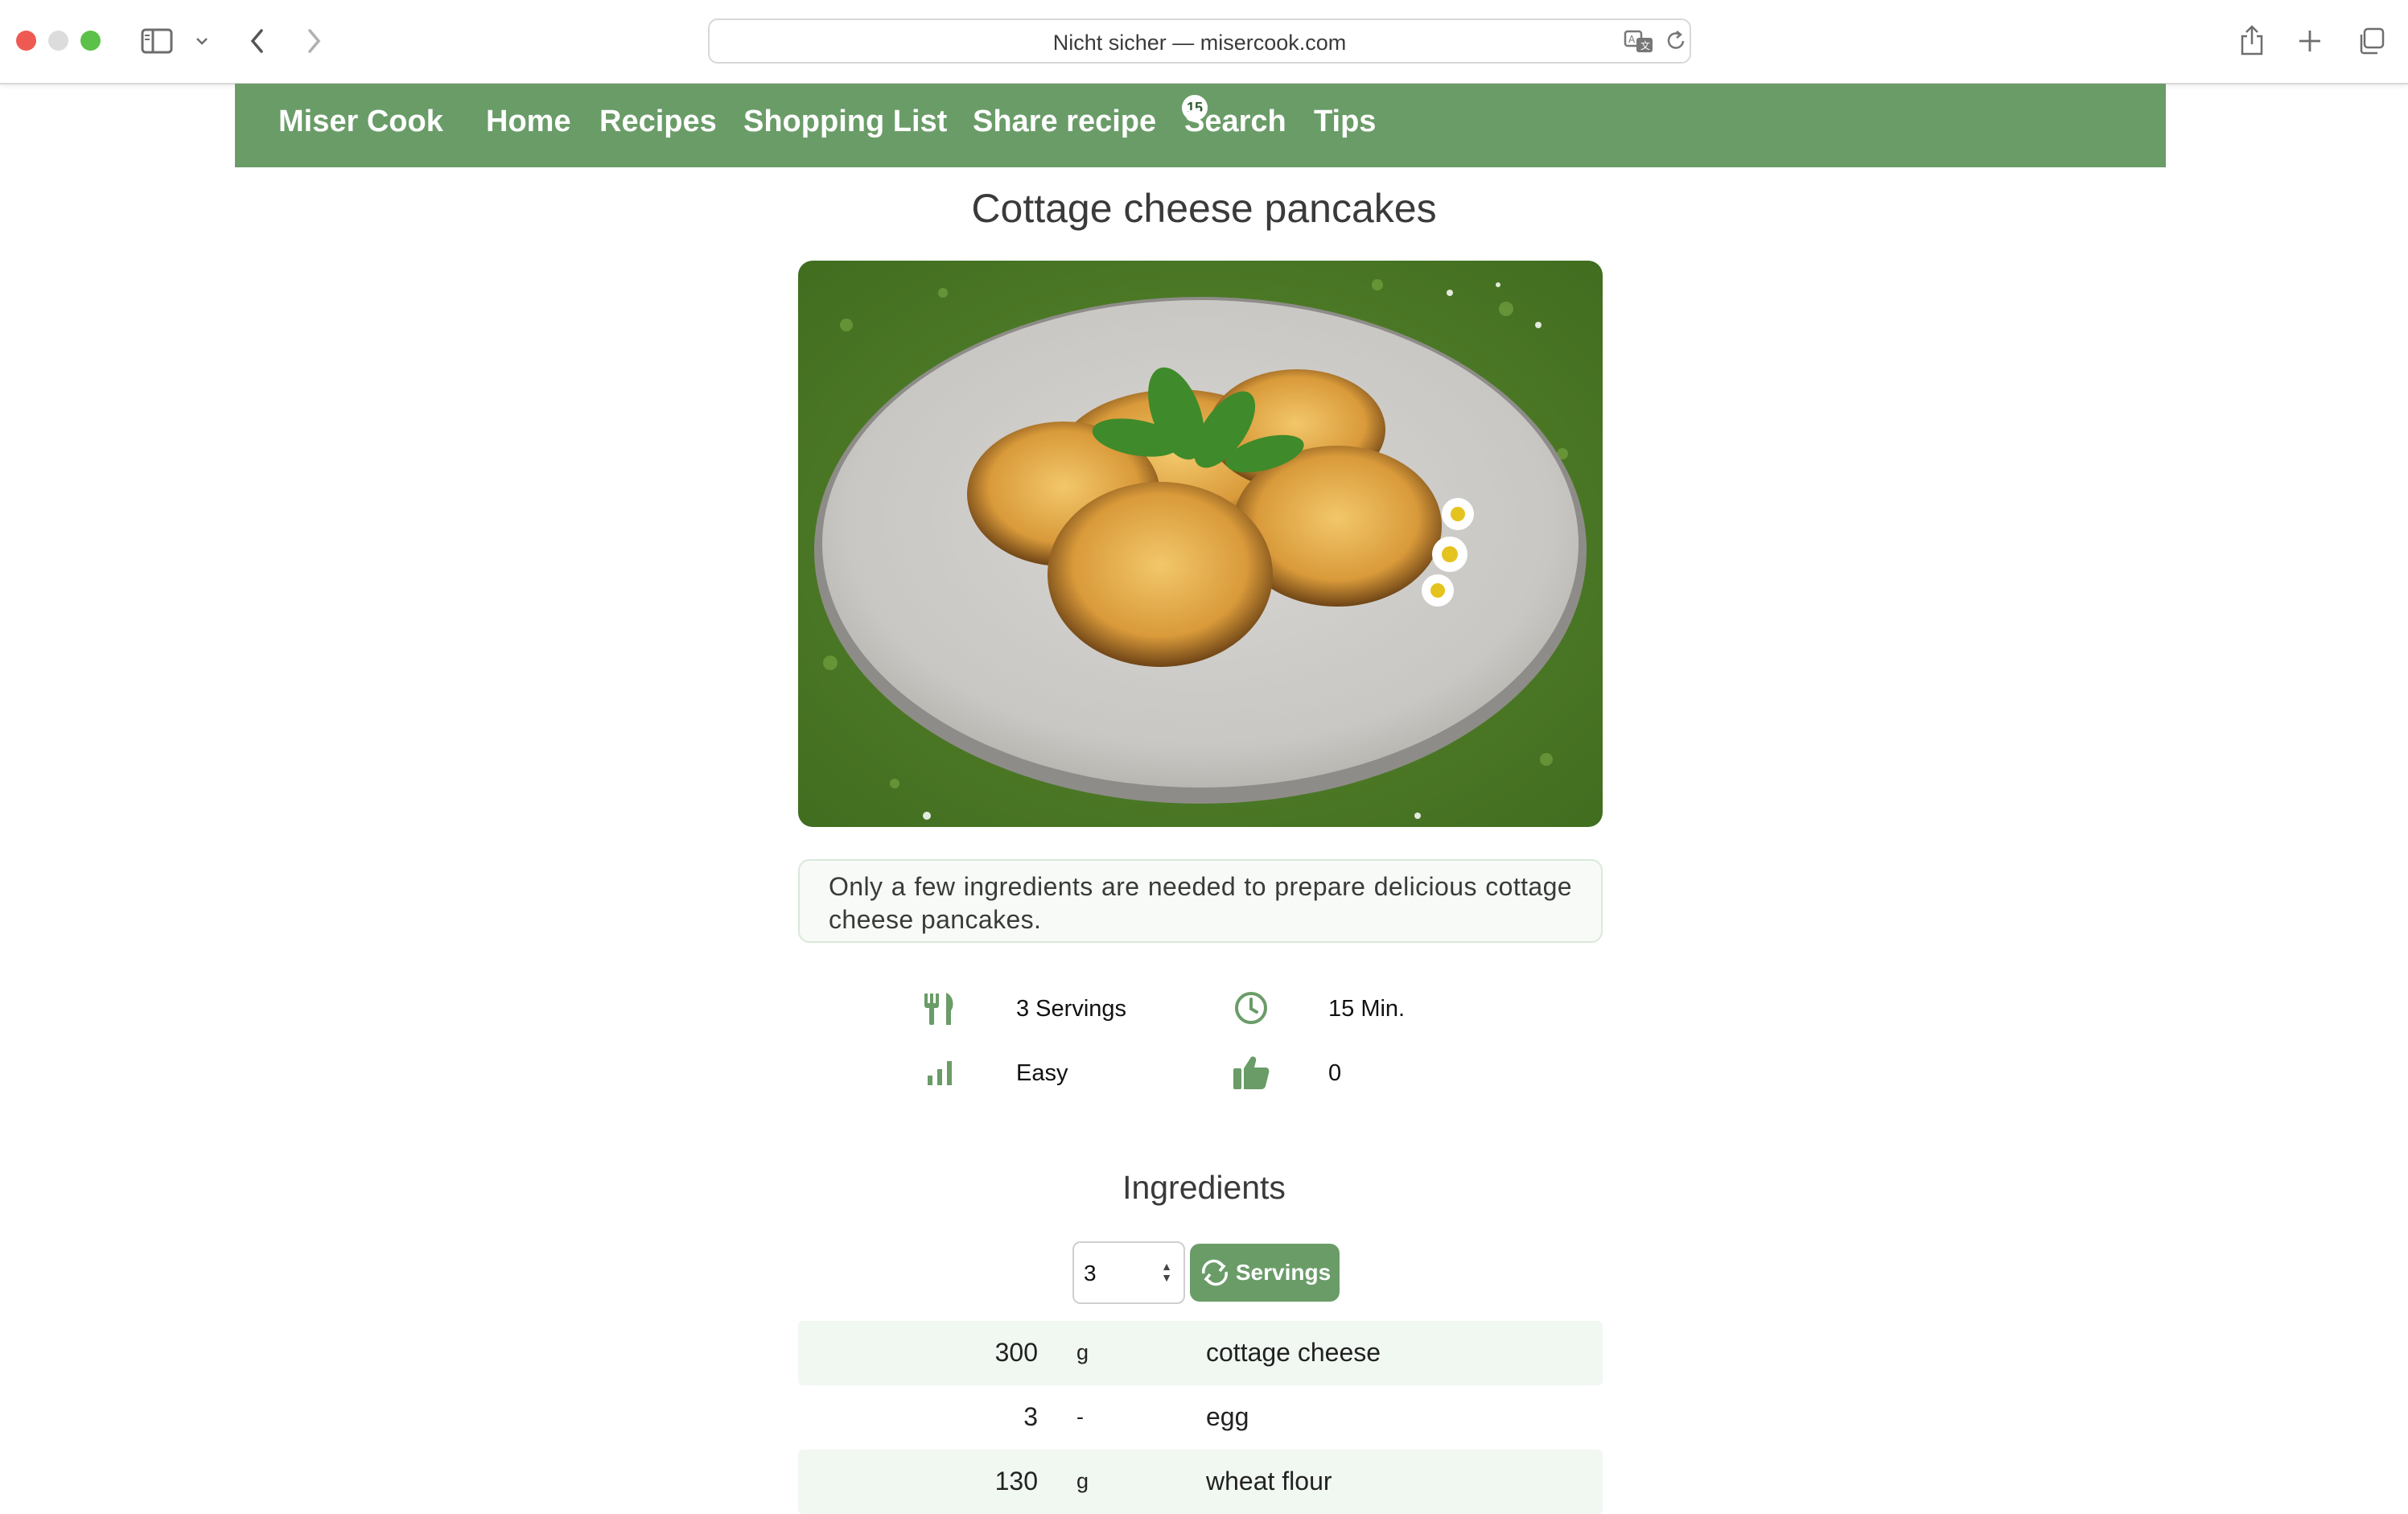  What do you see at coordinates (1283, 1272) in the screenshot?
I see `servings-button-label: Servings` at bounding box center [1283, 1272].